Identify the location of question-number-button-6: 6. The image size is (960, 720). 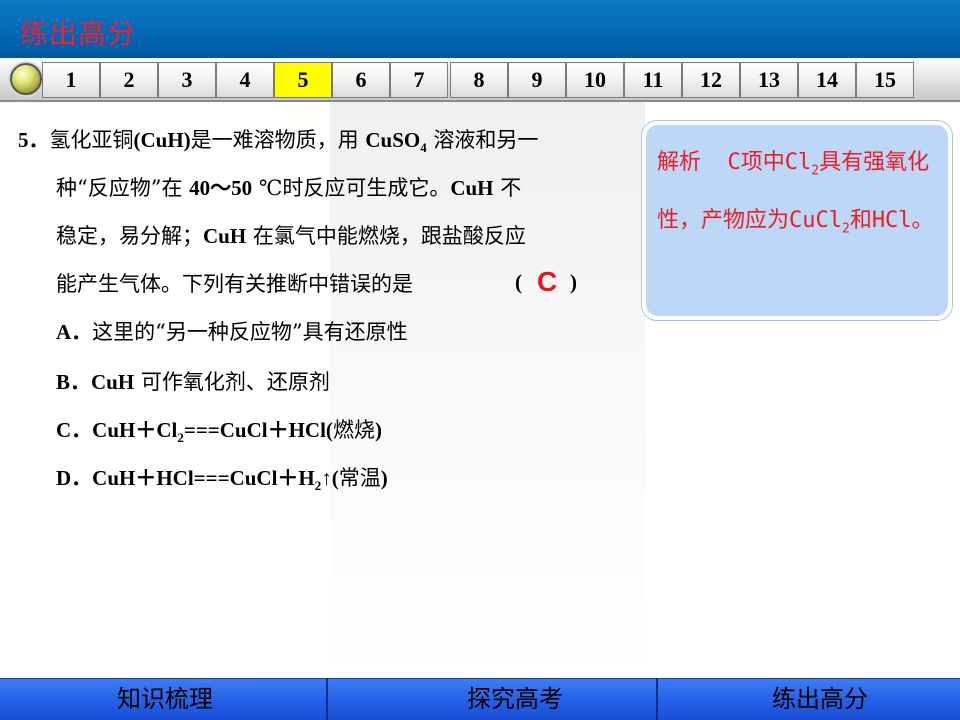
(361, 80).